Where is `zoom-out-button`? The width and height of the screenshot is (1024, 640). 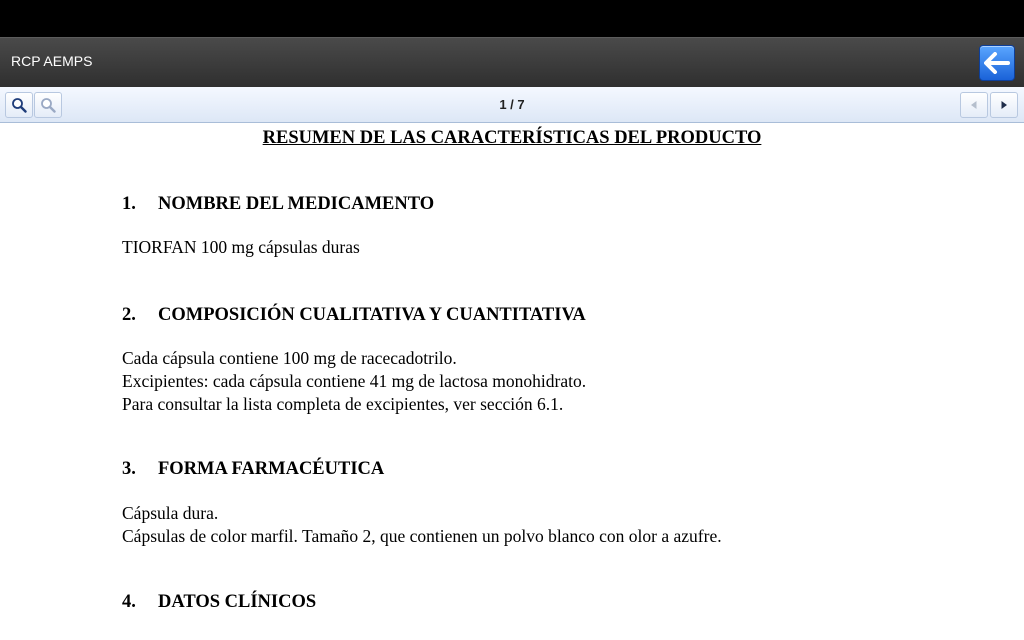
zoom-out-button is located at coordinates (48, 105).